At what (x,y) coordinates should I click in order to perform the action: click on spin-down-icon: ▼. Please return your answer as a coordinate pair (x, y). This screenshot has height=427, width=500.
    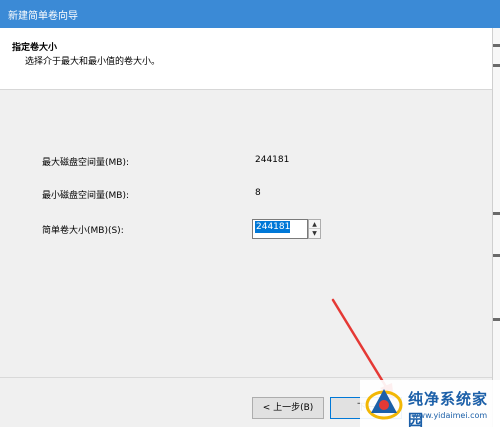
    Looking at the image, I should click on (314, 233).